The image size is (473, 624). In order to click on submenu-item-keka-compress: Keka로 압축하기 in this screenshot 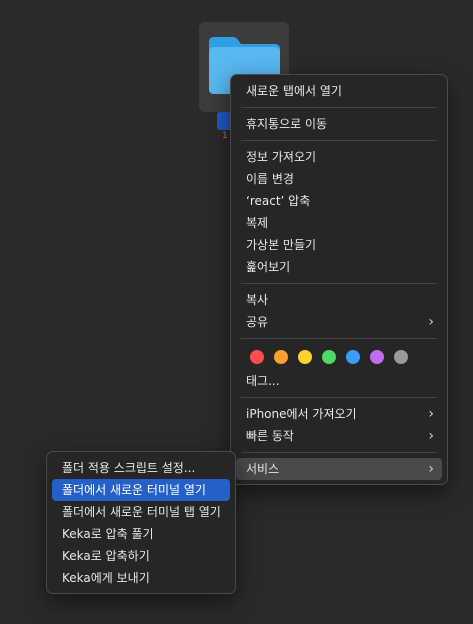, I will do `click(141, 556)`.